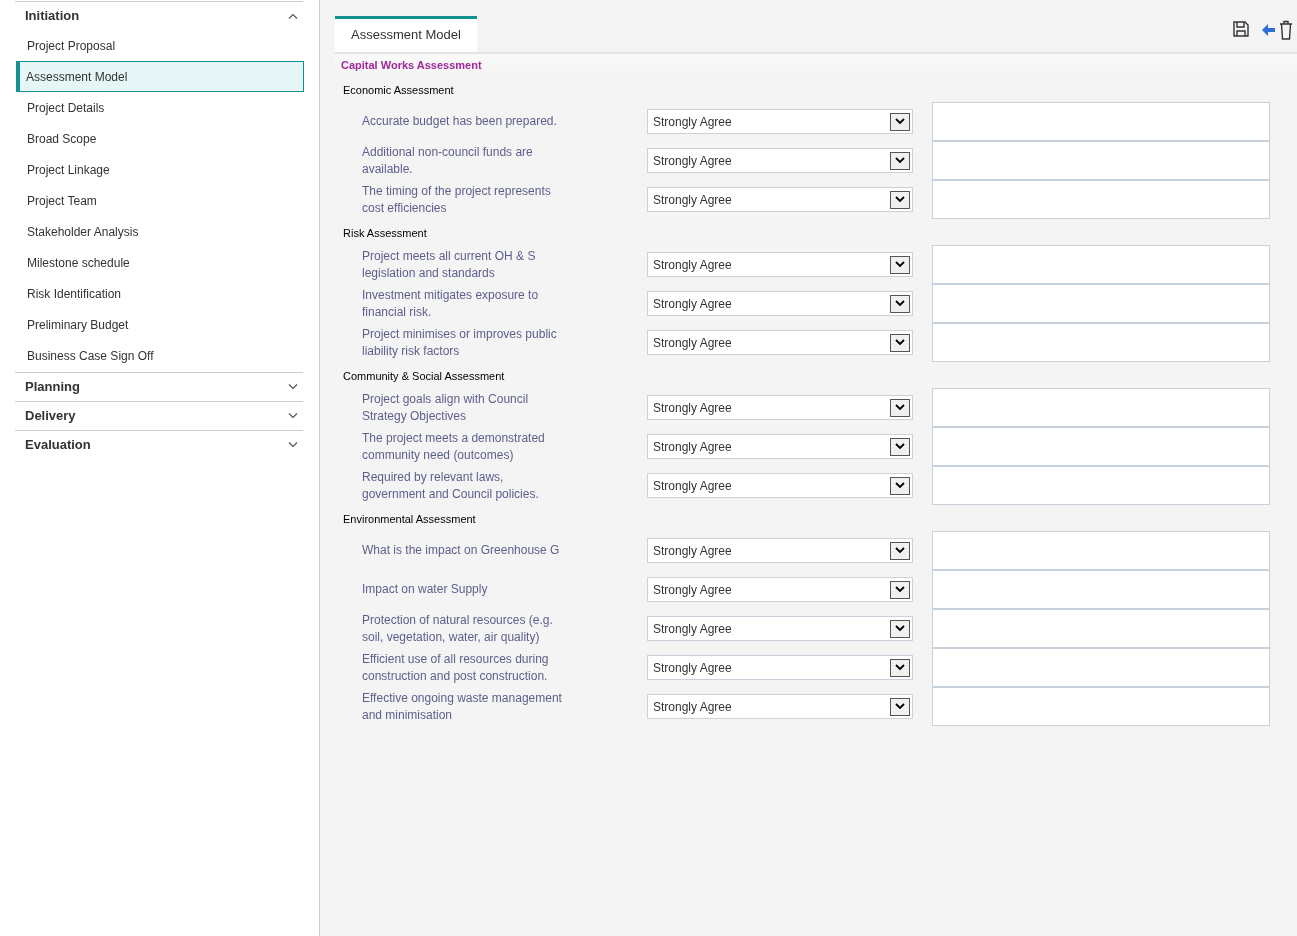  I want to click on save-icon, so click(1241, 29).